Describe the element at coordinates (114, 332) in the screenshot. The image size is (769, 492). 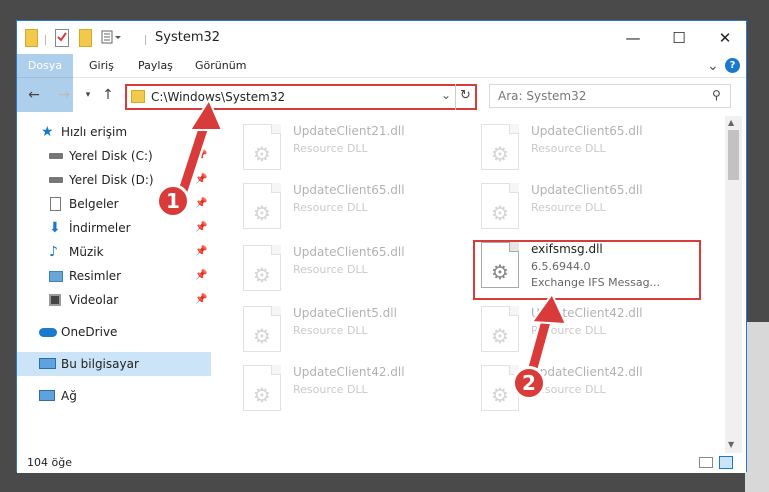
I see `sidebar-item-onedrive: OneDrive` at that location.